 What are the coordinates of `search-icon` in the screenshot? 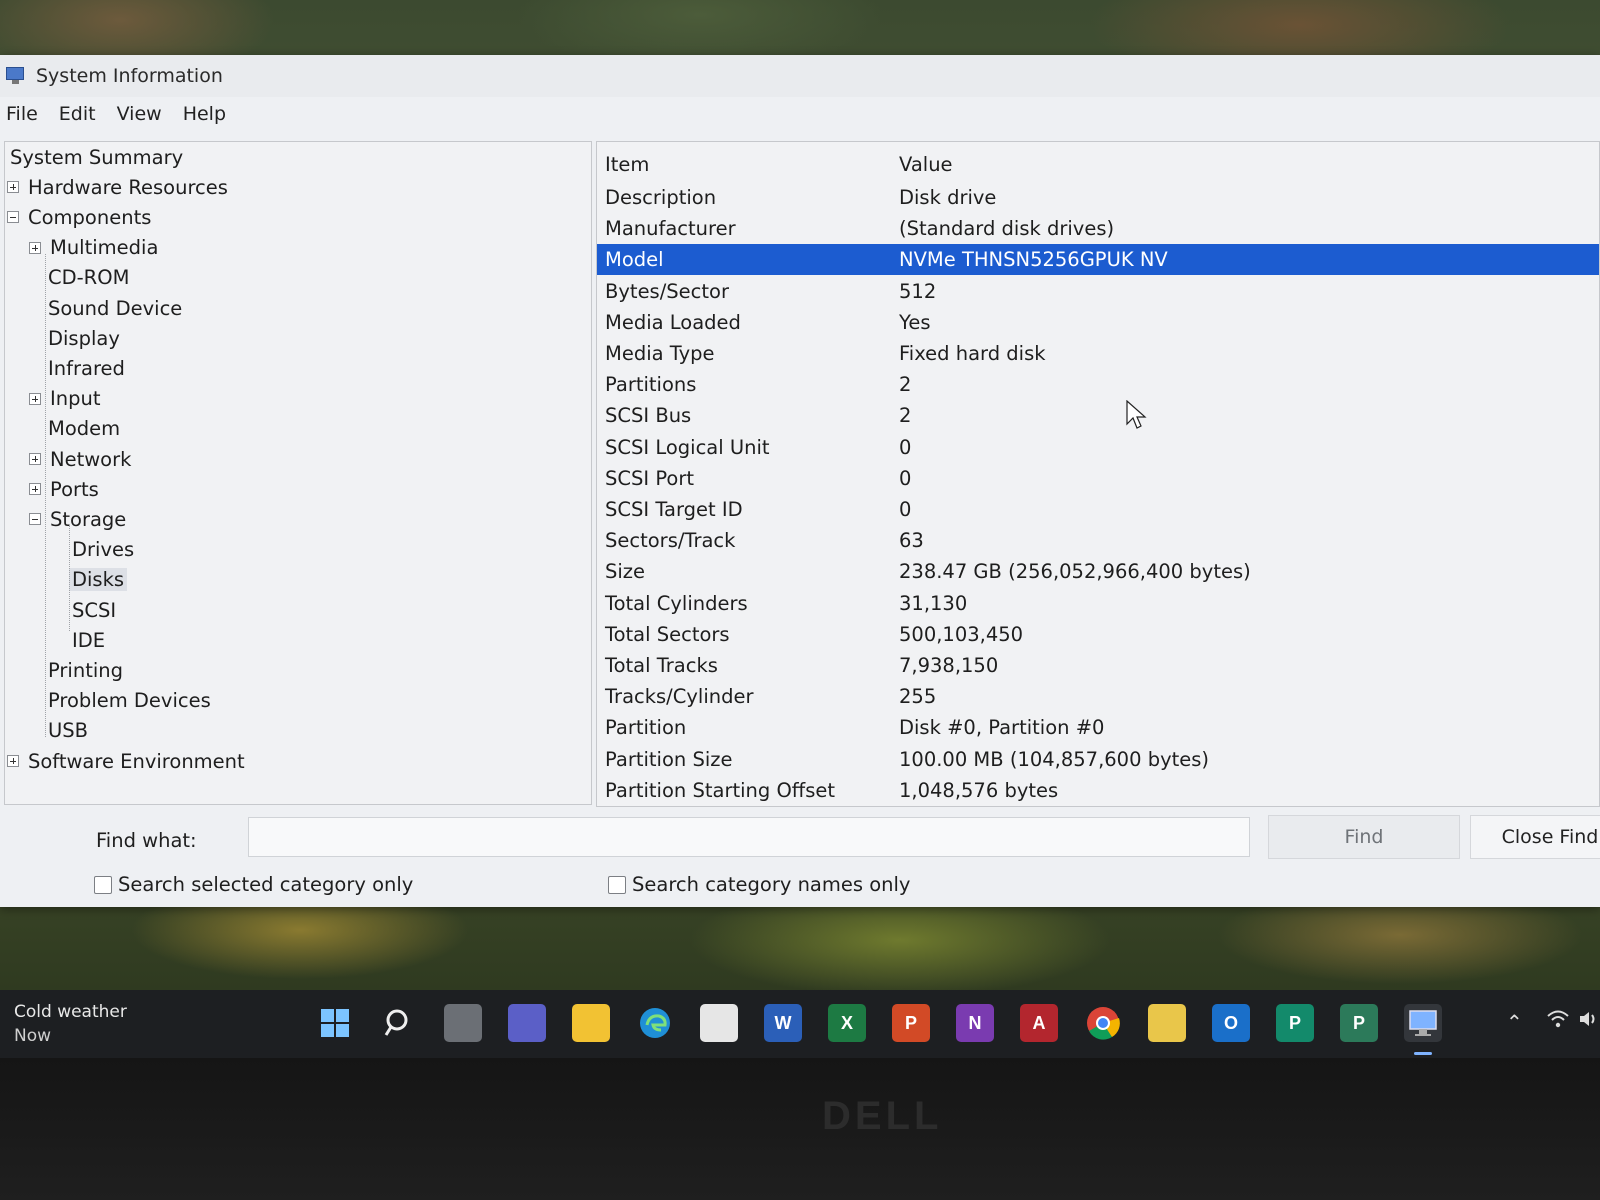 It's located at (399, 1023).